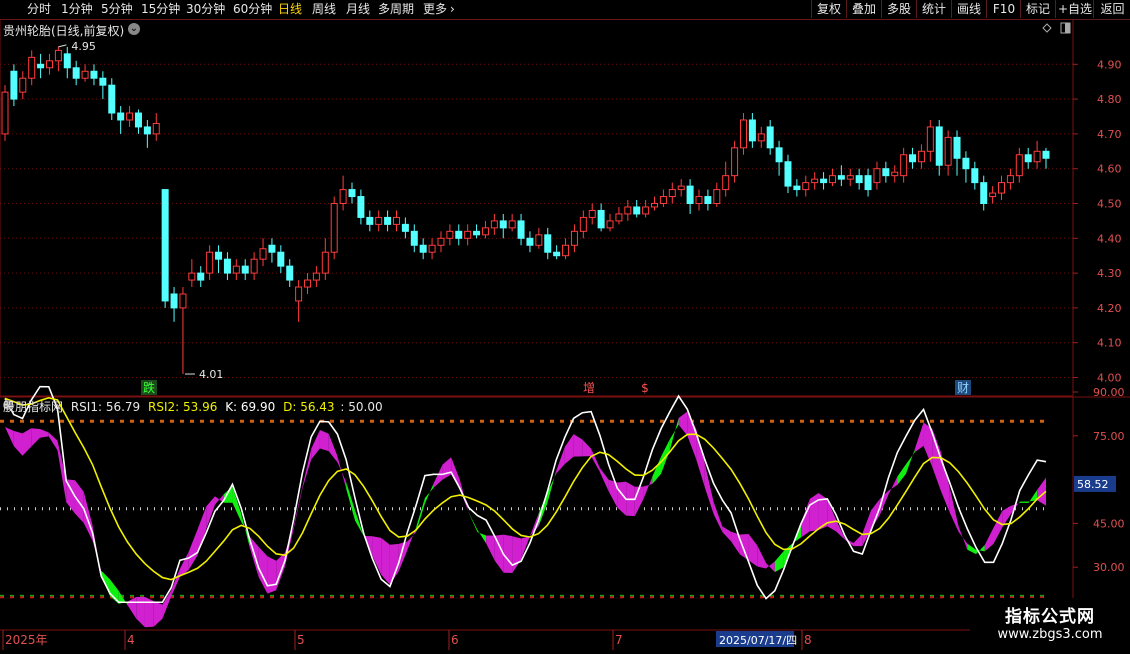 The width and height of the screenshot is (1130, 654). What do you see at coordinates (963, 388) in the screenshot?
I see `event-marker: 财` at bounding box center [963, 388].